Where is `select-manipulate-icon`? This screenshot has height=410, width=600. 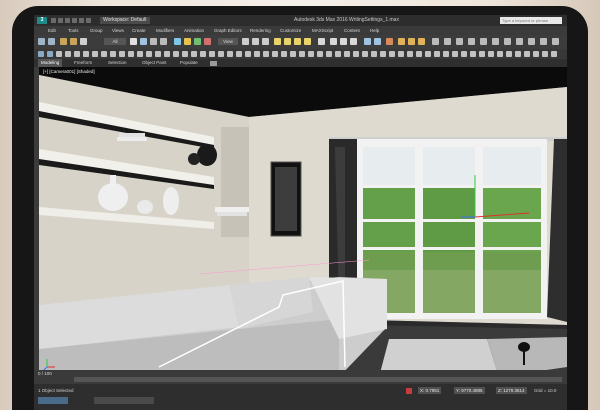 select-manipulate-icon is located at coordinates (255, 41).